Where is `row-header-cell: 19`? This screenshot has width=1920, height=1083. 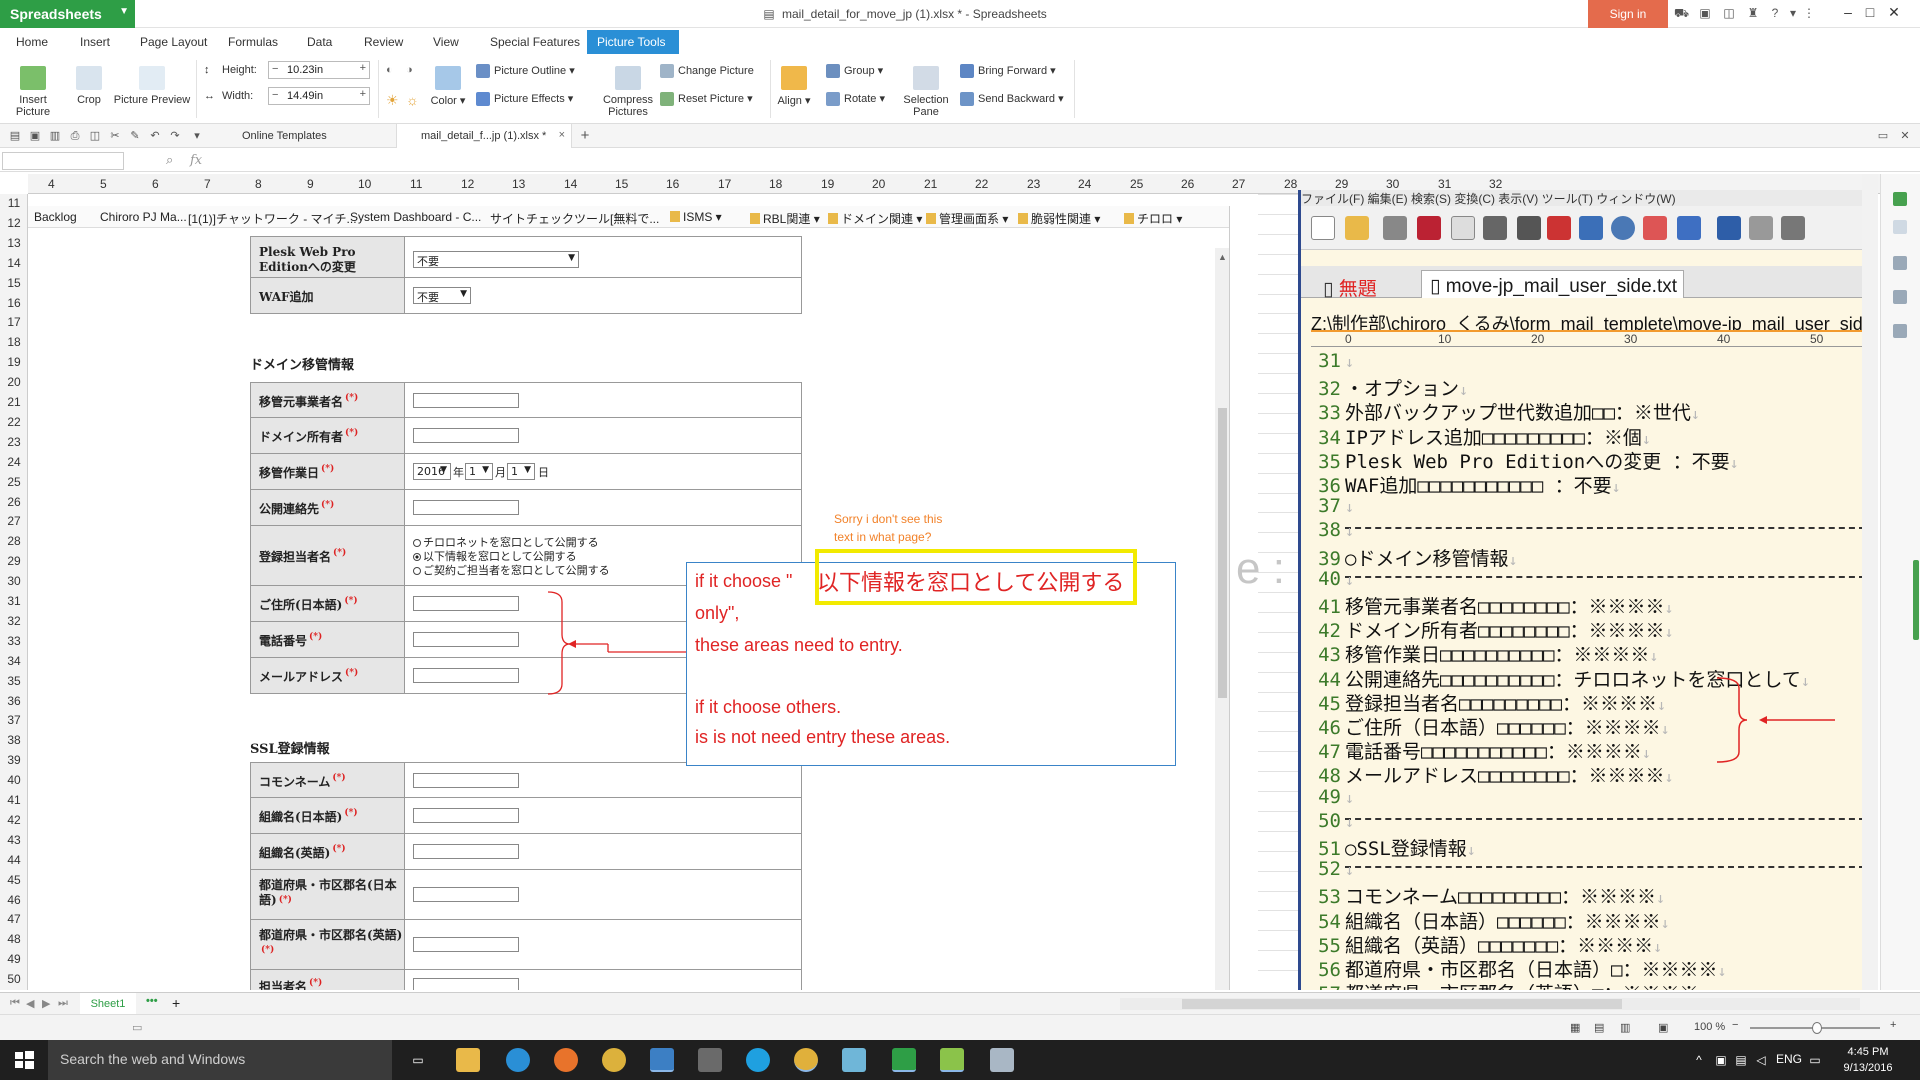 row-header-cell: 19 is located at coordinates (14, 362).